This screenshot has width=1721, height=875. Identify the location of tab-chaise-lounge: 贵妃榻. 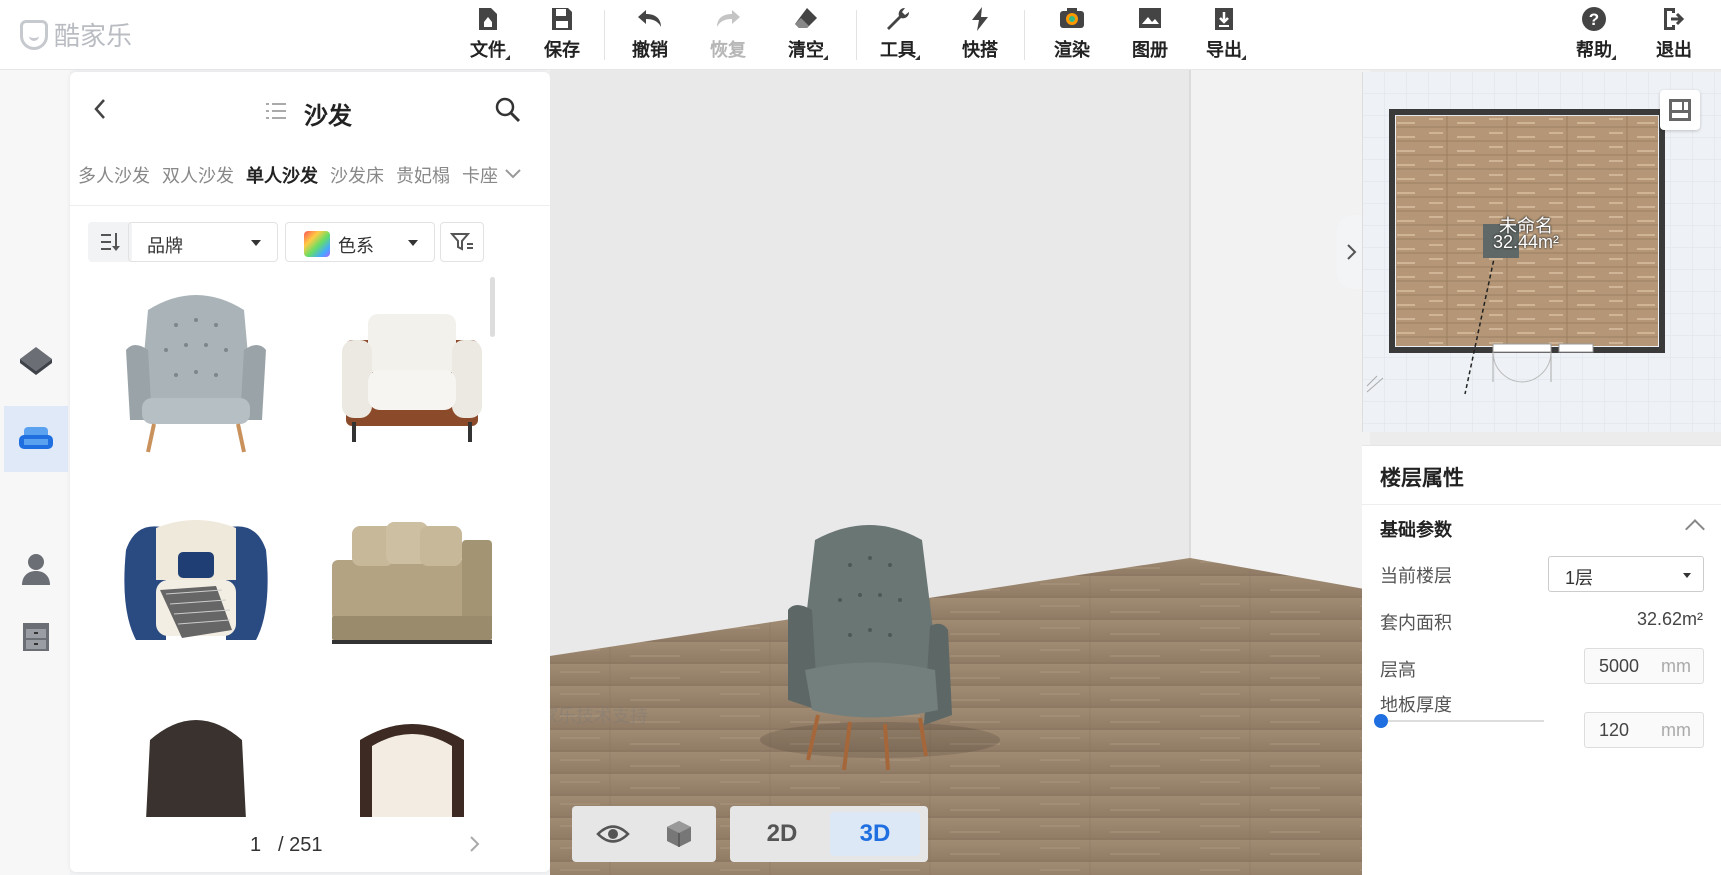
(423, 177).